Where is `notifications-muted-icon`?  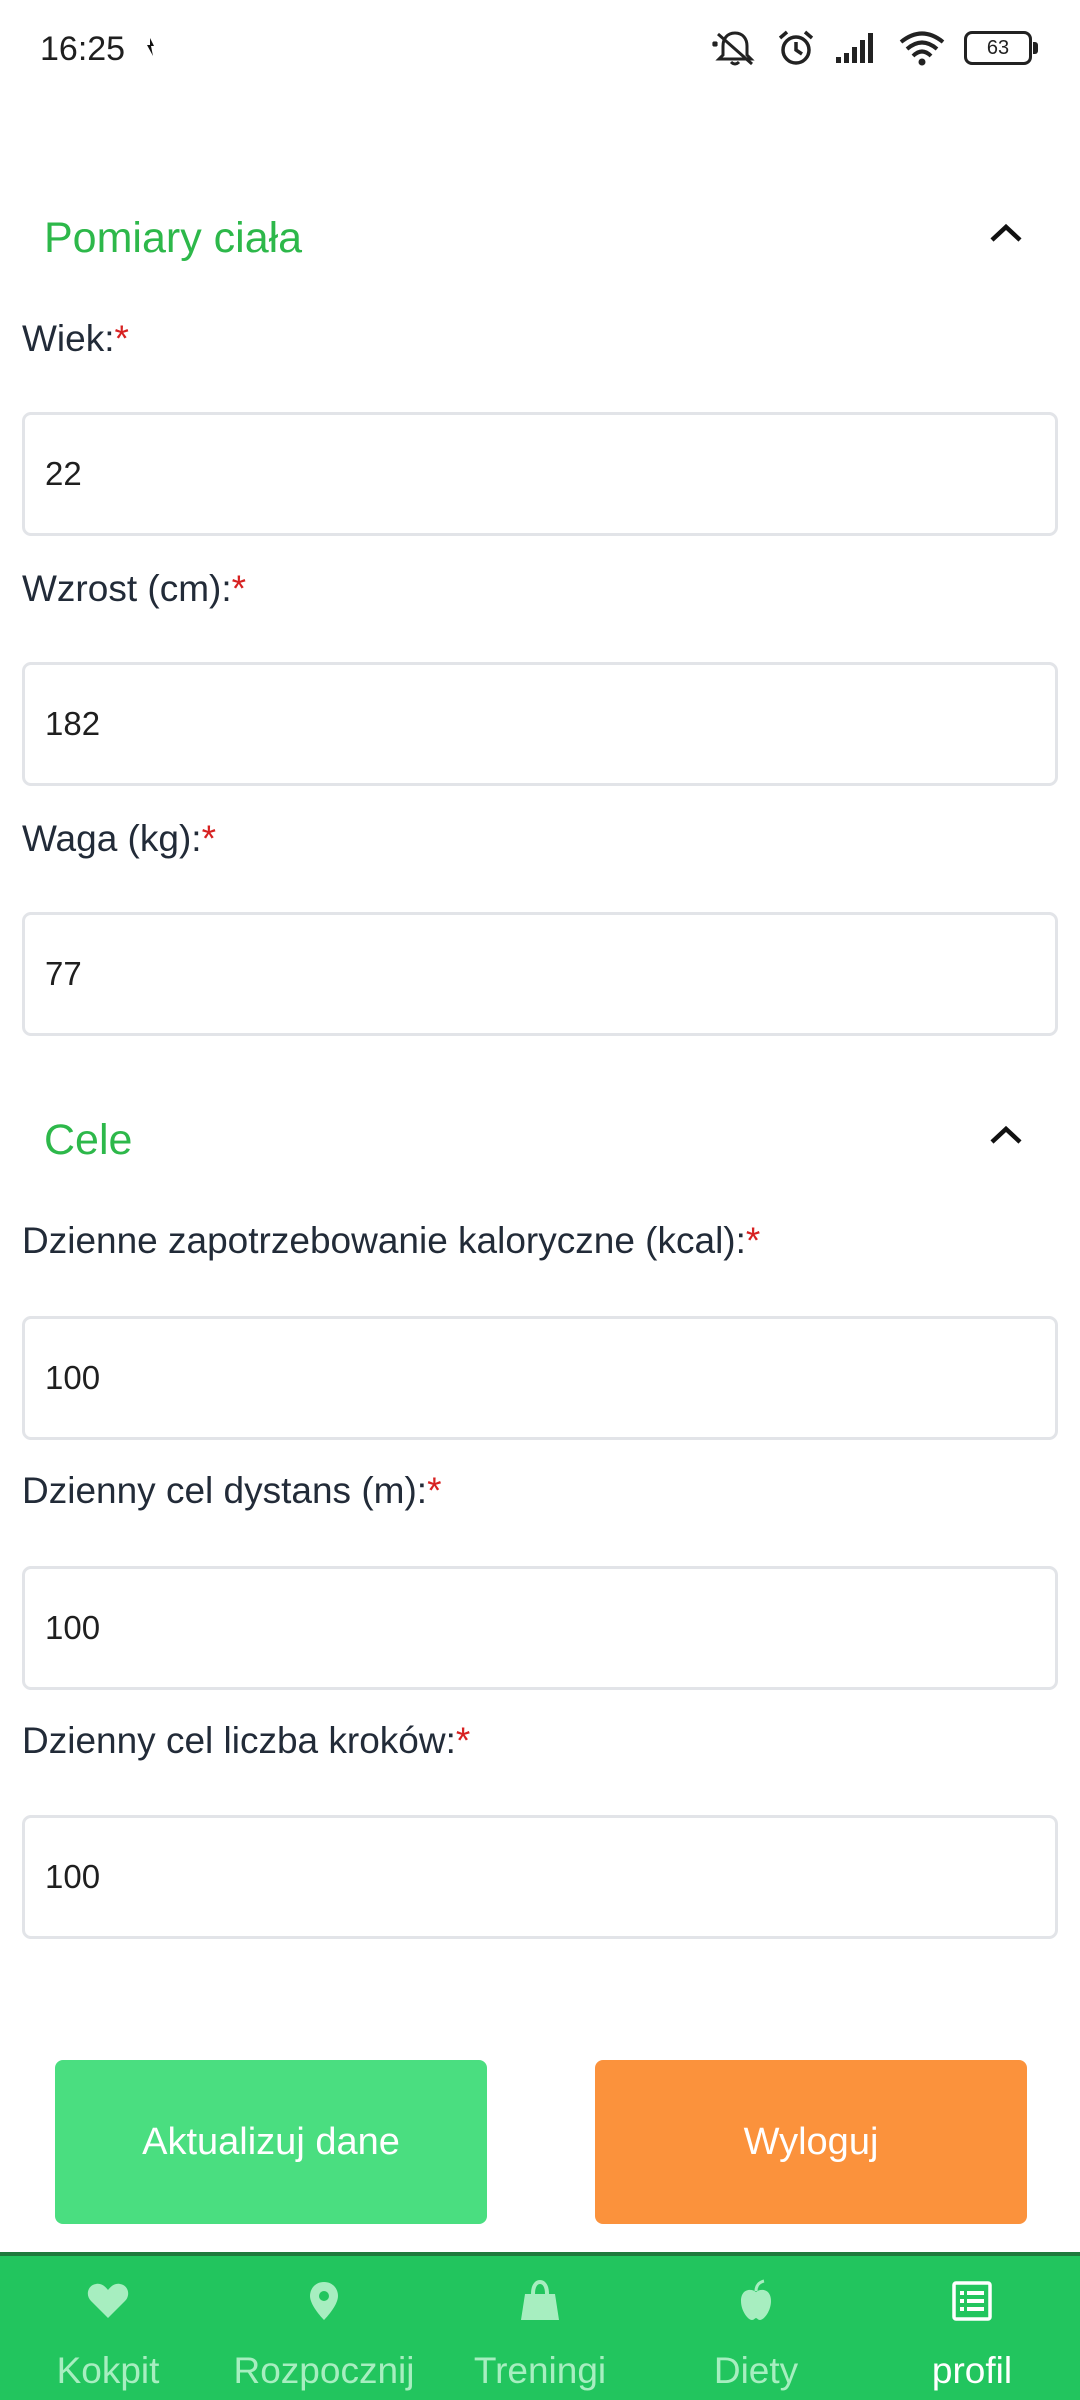 notifications-muted-icon is located at coordinates (733, 48).